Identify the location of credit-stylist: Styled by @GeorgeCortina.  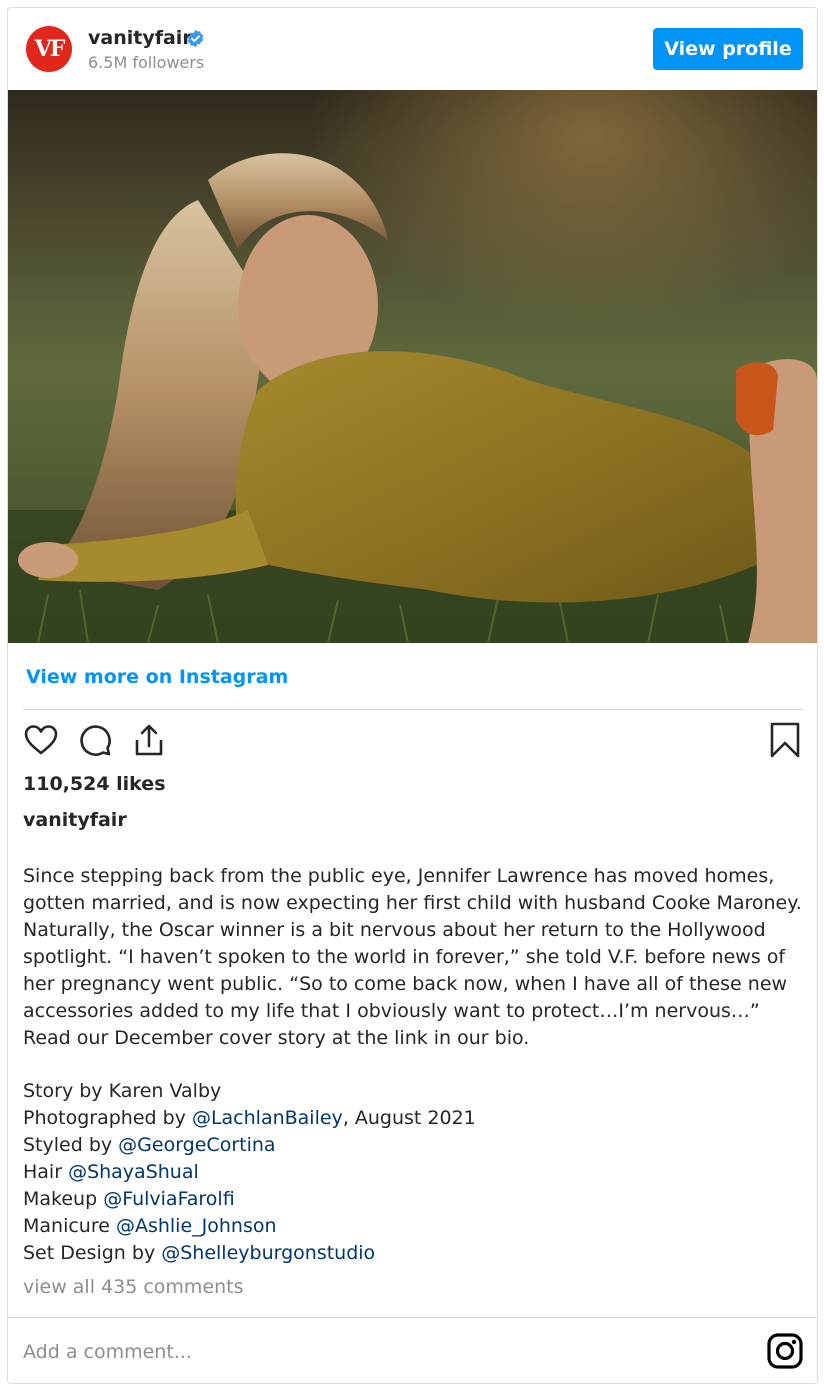
(415, 1145).